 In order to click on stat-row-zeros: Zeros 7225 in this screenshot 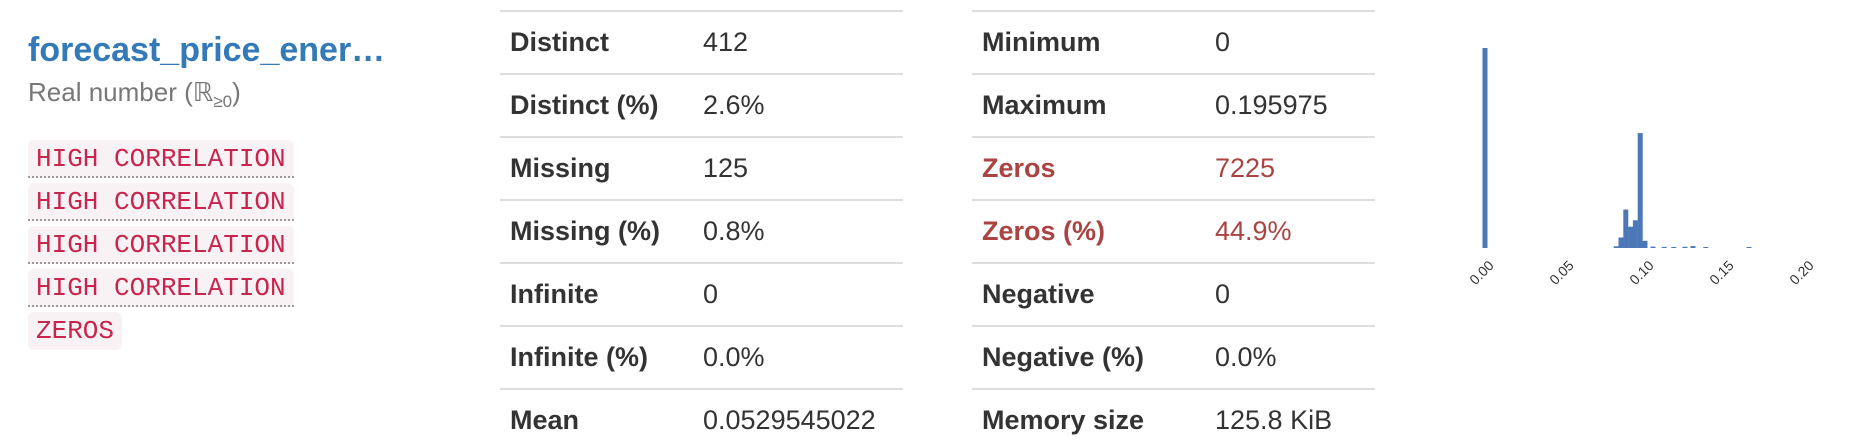, I will do `click(1173, 168)`.